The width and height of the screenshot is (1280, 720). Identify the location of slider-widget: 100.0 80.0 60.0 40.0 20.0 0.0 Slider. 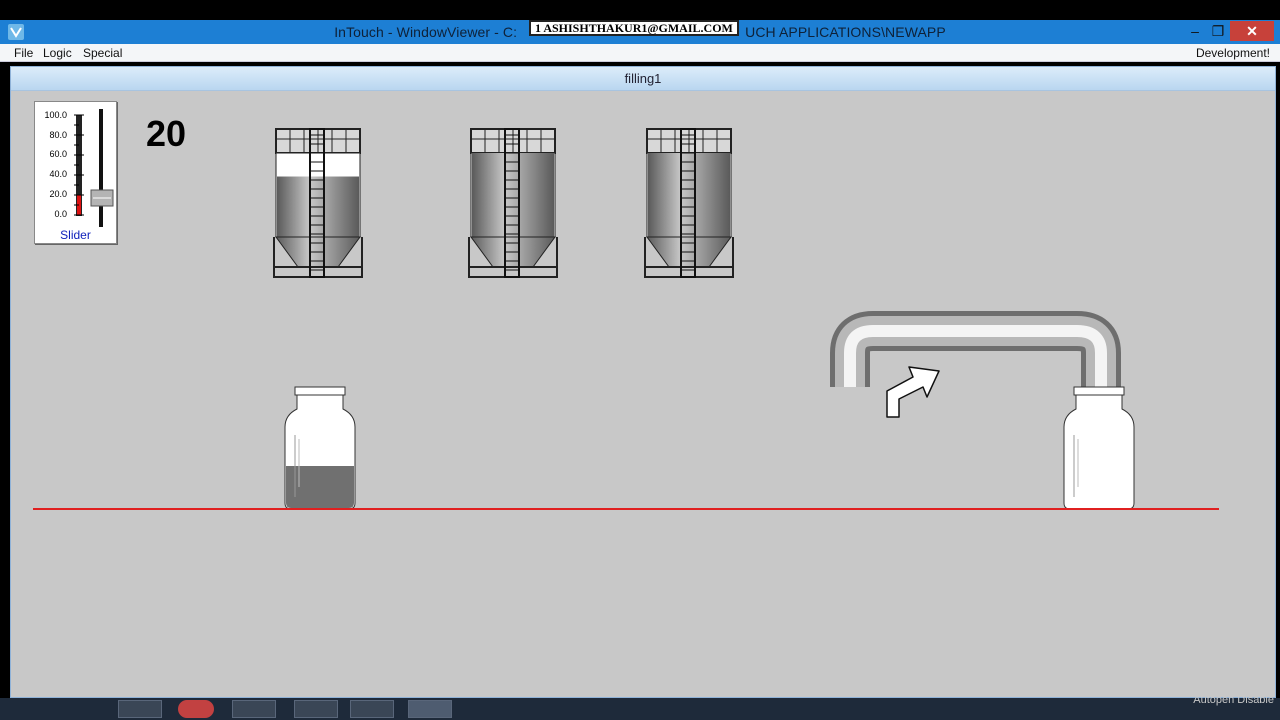
(75, 172).